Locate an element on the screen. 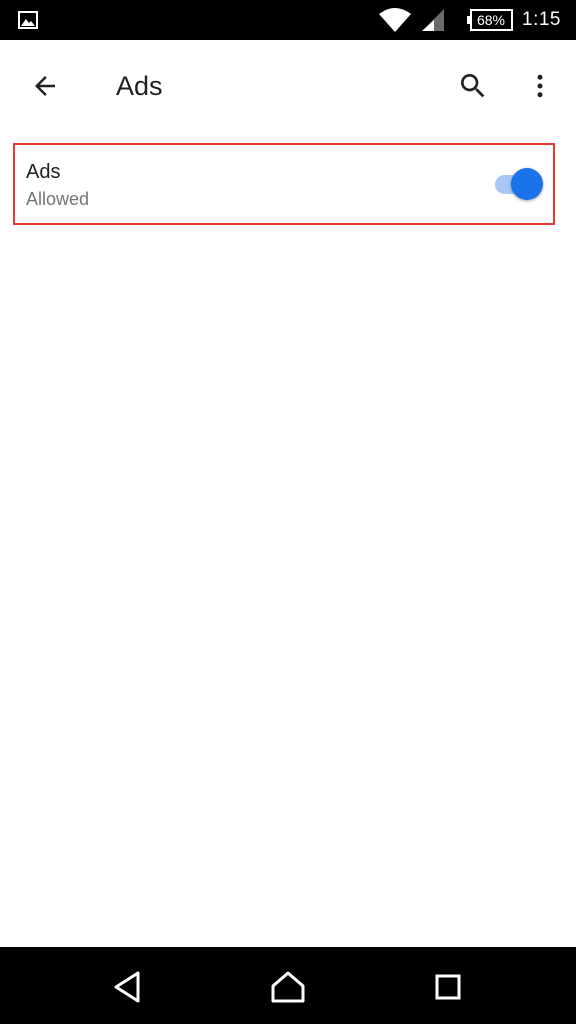  page-title: Ads is located at coordinates (139, 86).